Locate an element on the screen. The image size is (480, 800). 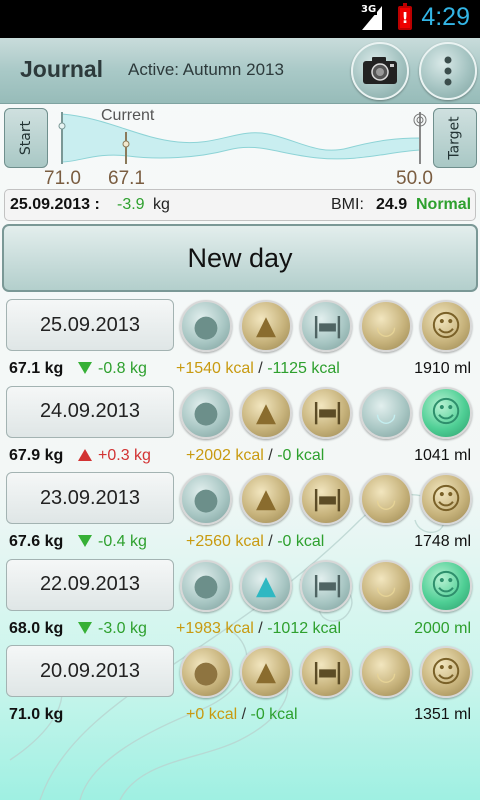
day-water: 1748 ml is located at coordinates (442, 541).